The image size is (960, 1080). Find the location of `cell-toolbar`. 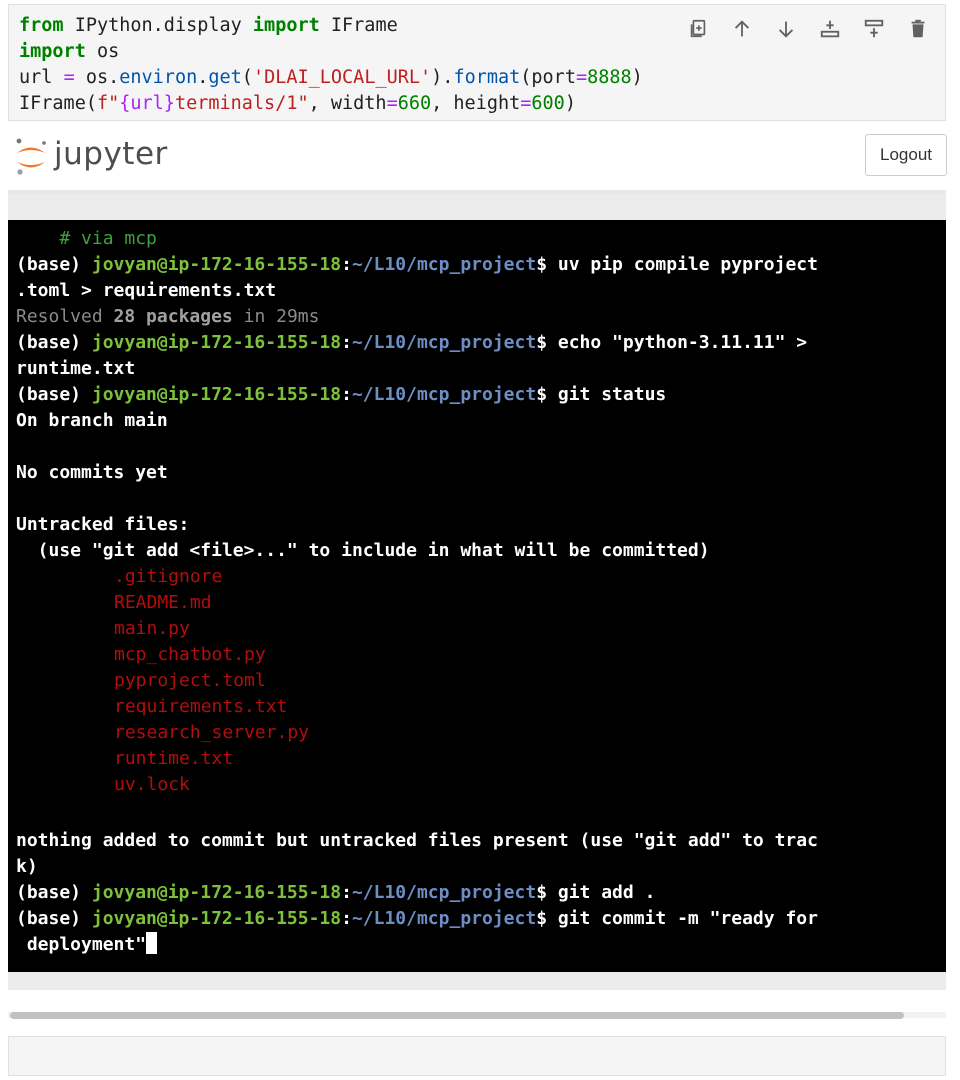

cell-toolbar is located at coordinates (808, 29).